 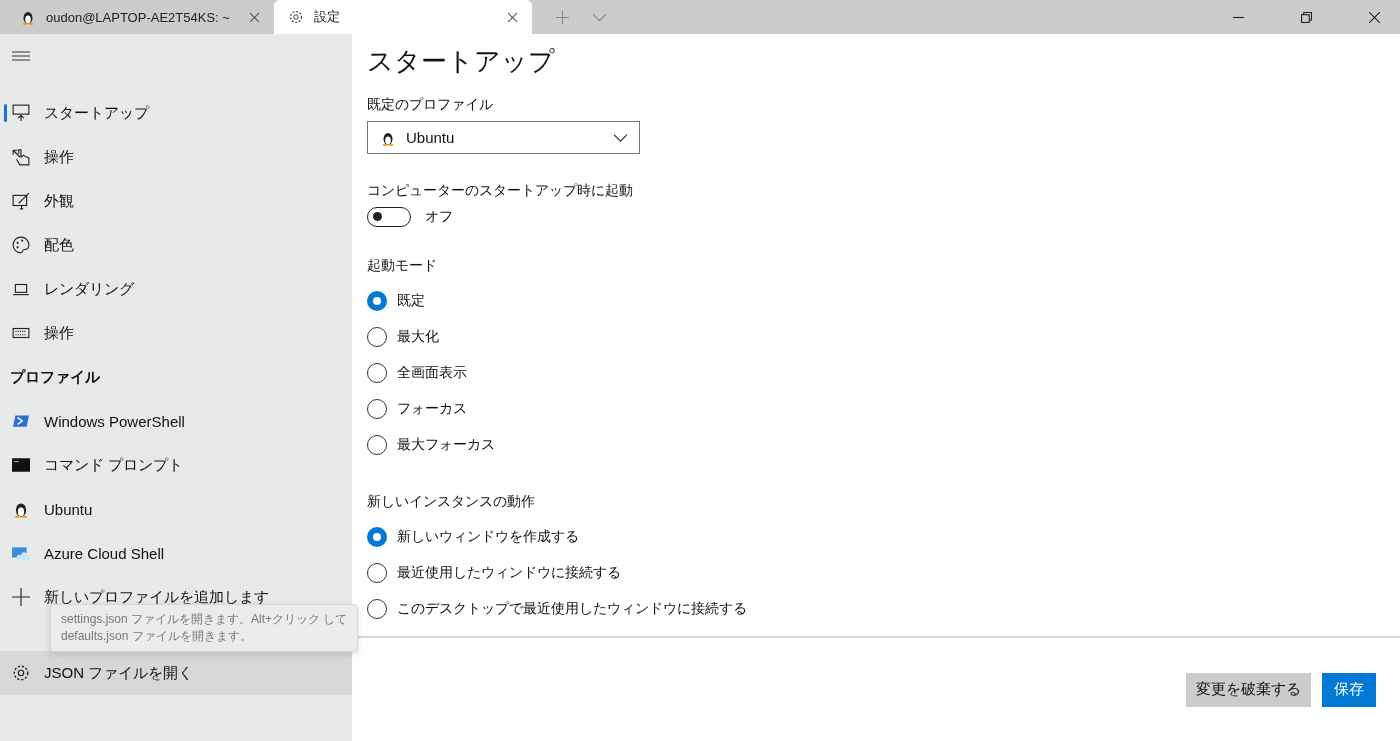 What do you see at coordinates (1306, 17) in the screenshot?
I see `restore-icon` at bounding box center [1306, 17].